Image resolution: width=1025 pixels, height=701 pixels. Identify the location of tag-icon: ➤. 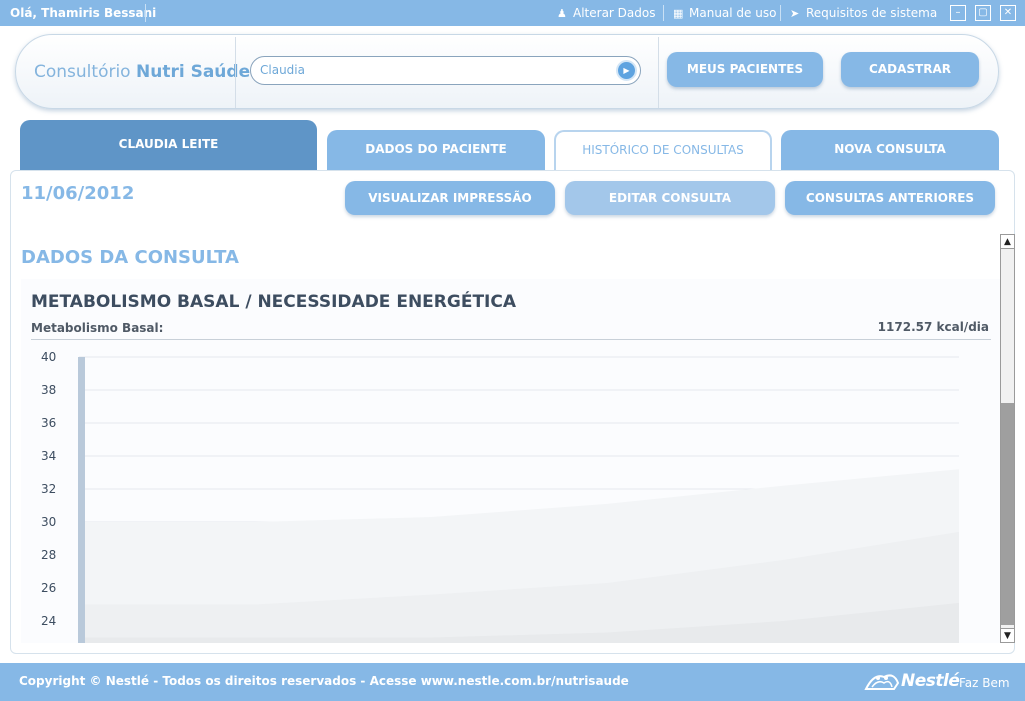
(795, 13).